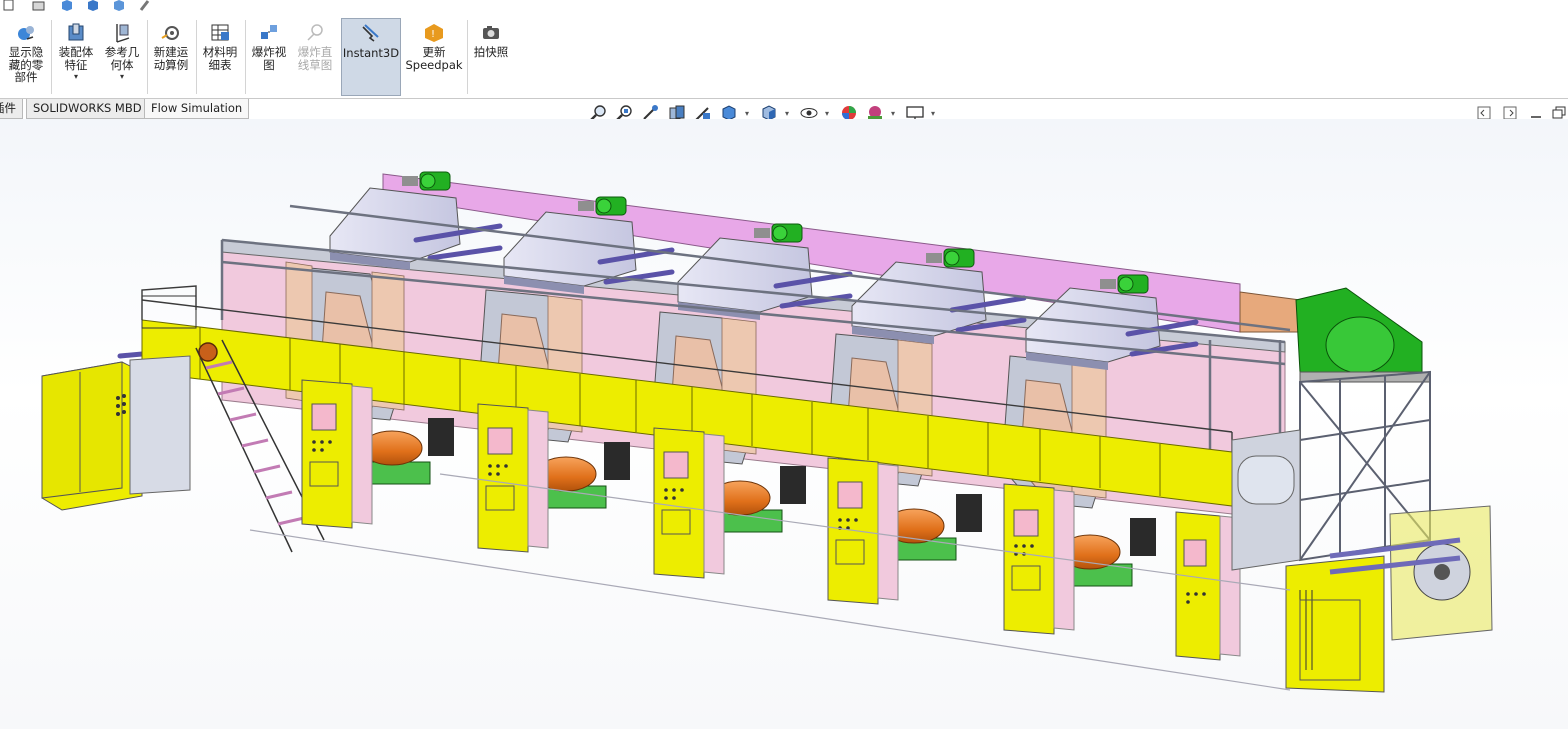  Describe the element at coordinates (118, 5) in the screenshot. I see `drawing-icon` at that location.